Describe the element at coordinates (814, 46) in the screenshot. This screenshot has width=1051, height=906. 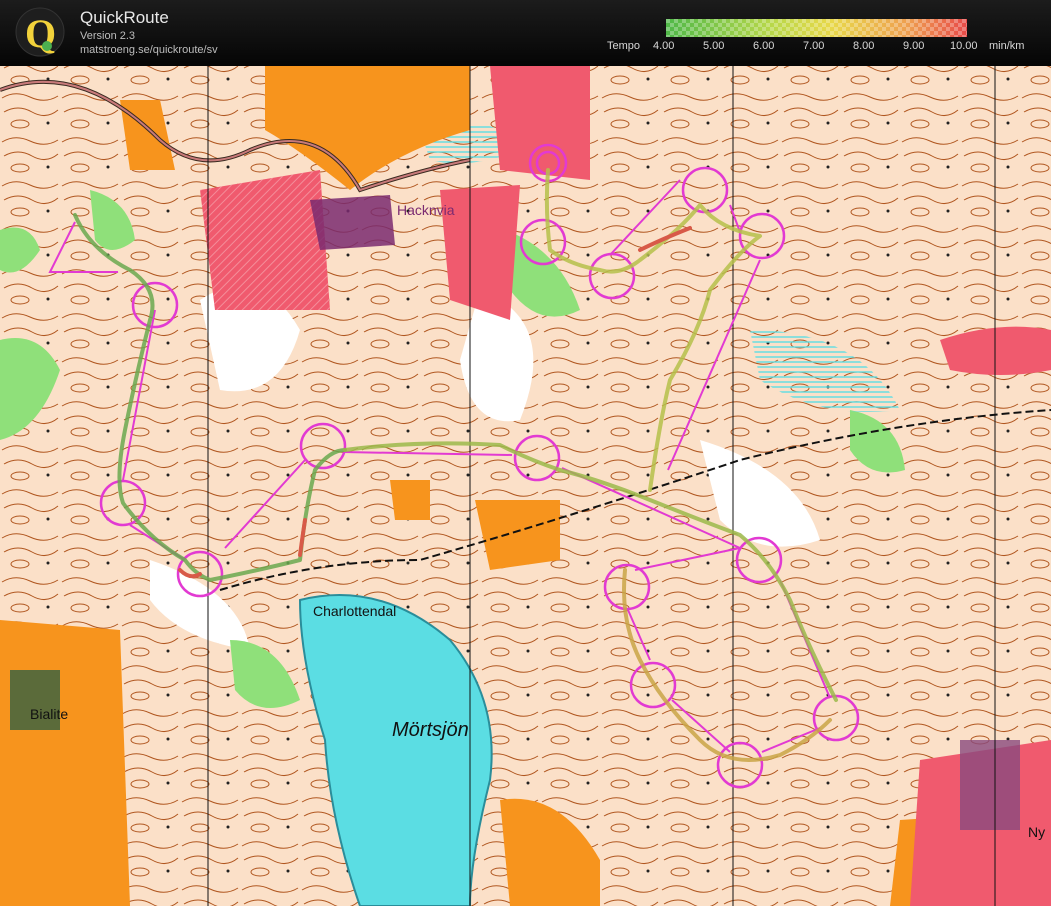
I see `tempo-tick-3: 7.00` at that location.